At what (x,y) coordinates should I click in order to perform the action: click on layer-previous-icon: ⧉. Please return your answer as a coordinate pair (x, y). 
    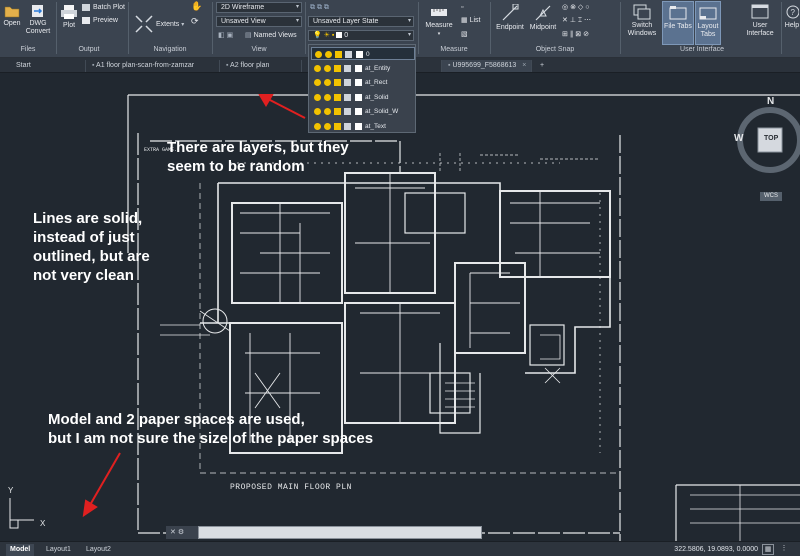
    Looking at the image, I should click on (326, 7).